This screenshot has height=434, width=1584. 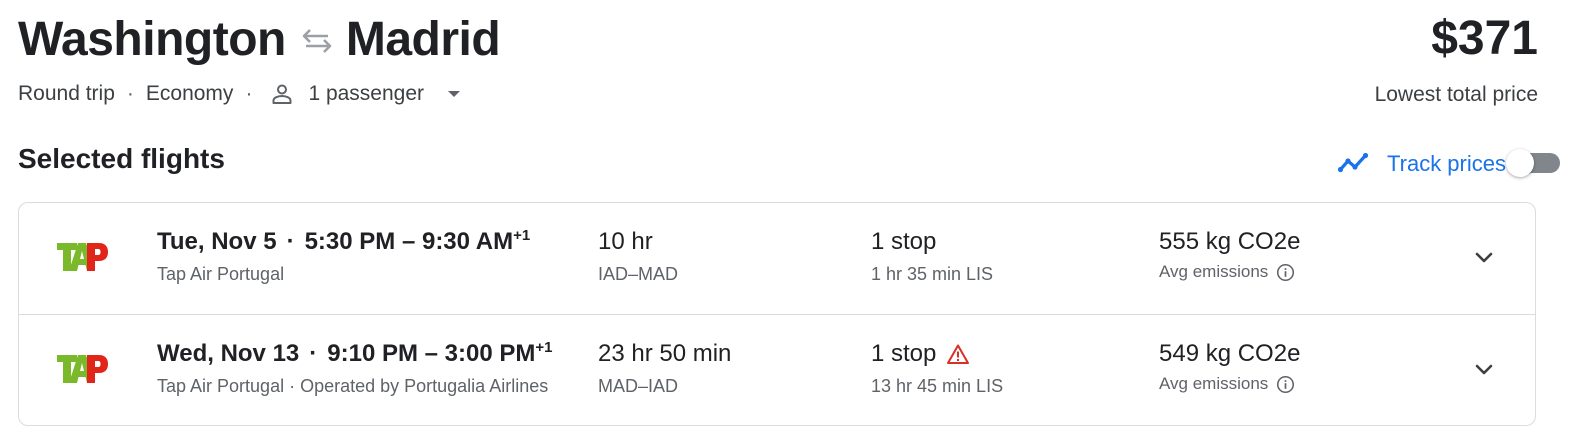 What do you see at coordinates (189, 93) in the screenshot?
I see `cabin-class: Economy` at bounding box center [189, 93].